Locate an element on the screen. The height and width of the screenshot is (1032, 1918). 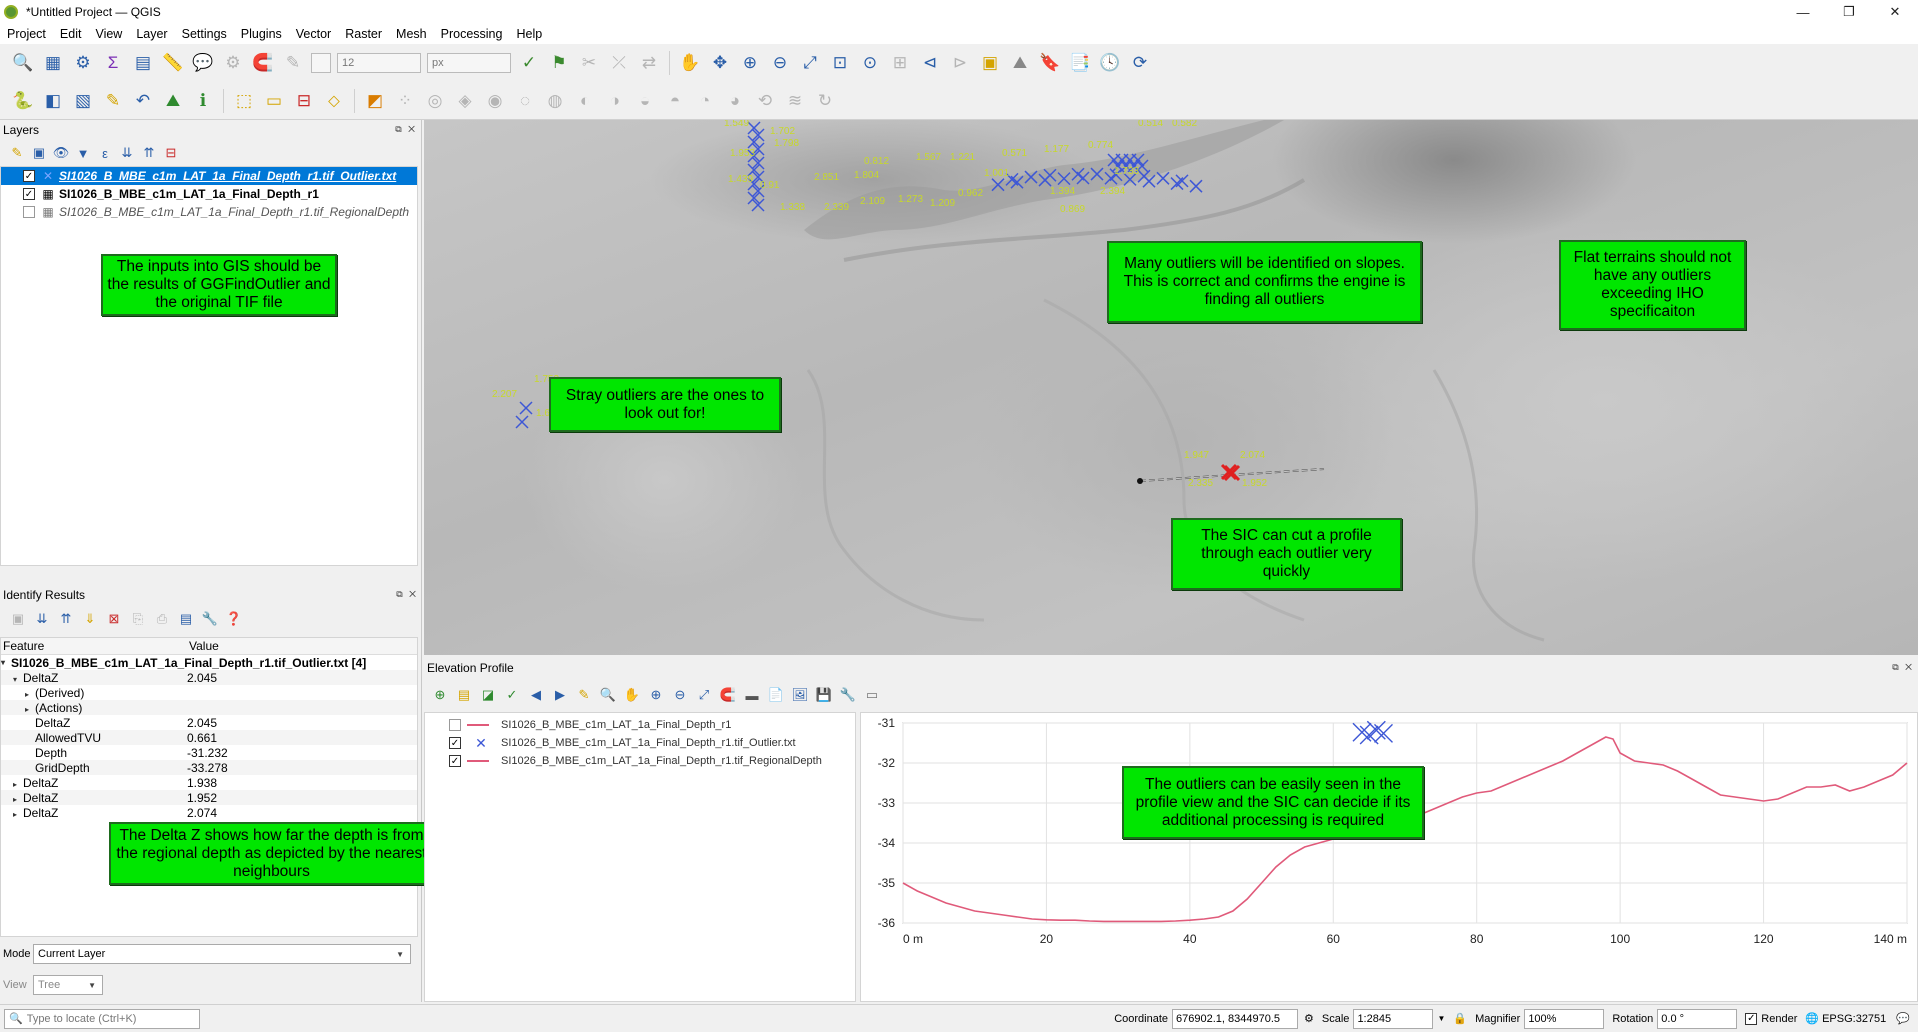
fill-ring-icon: ◉ is located at coordinates (495, 101).